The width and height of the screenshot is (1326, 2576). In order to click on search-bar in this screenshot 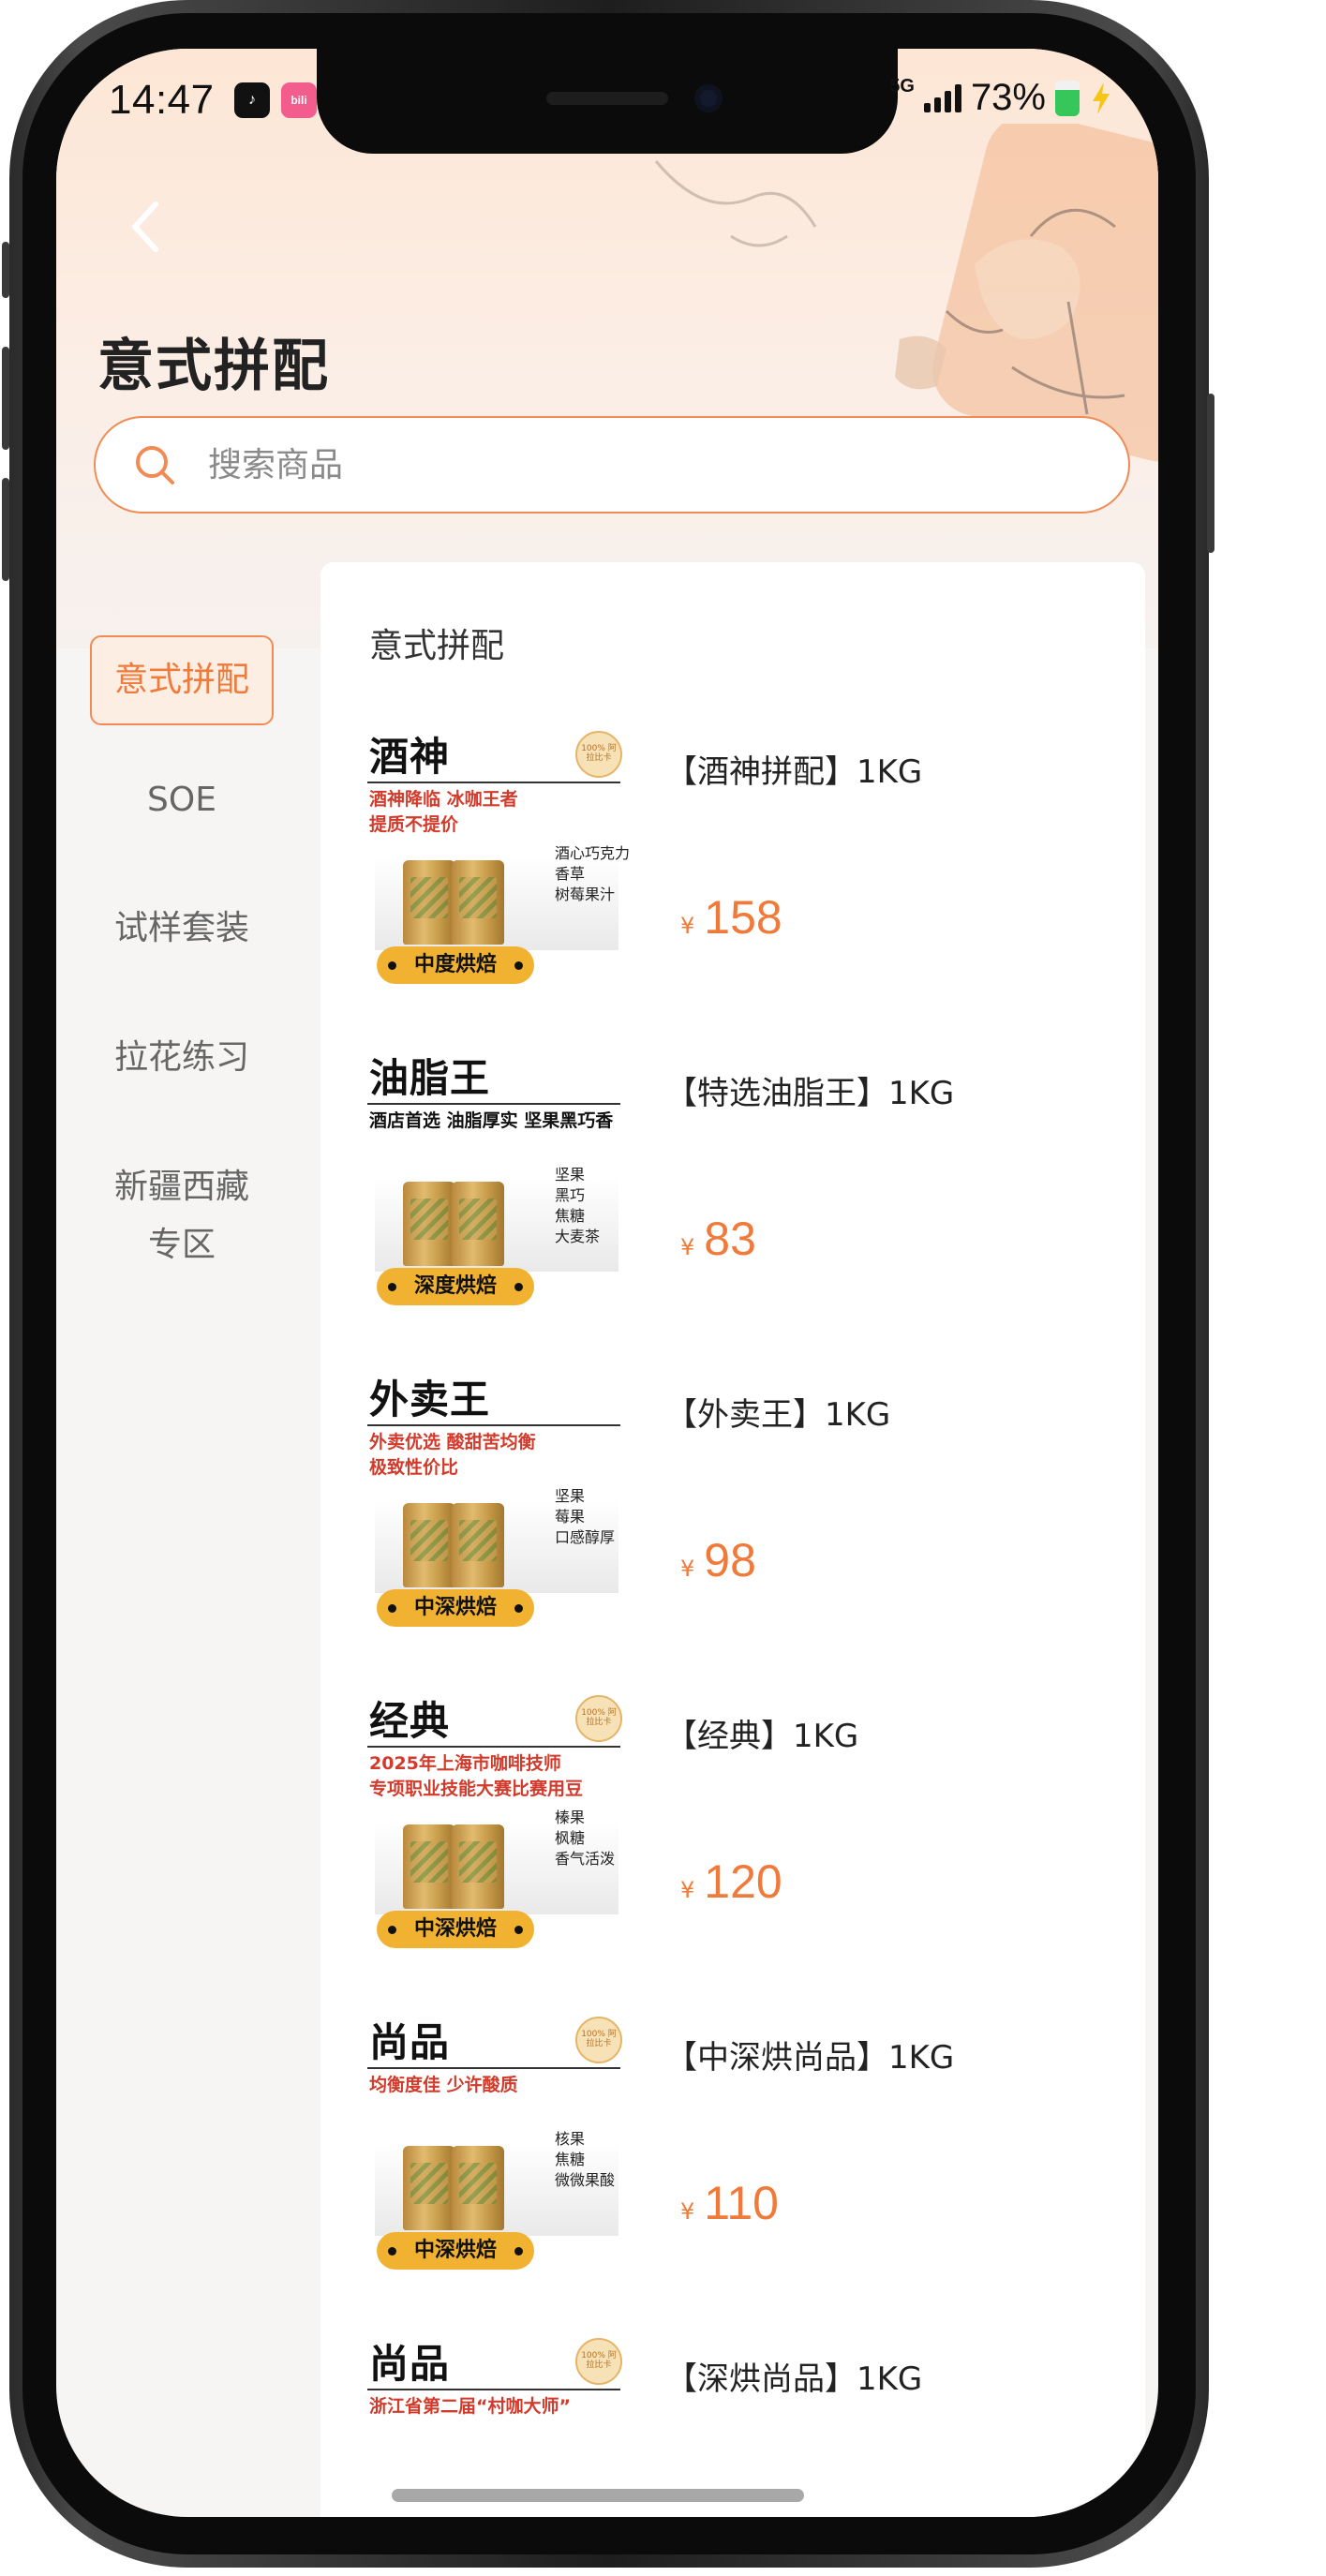, I will do `click(612, 465)`.